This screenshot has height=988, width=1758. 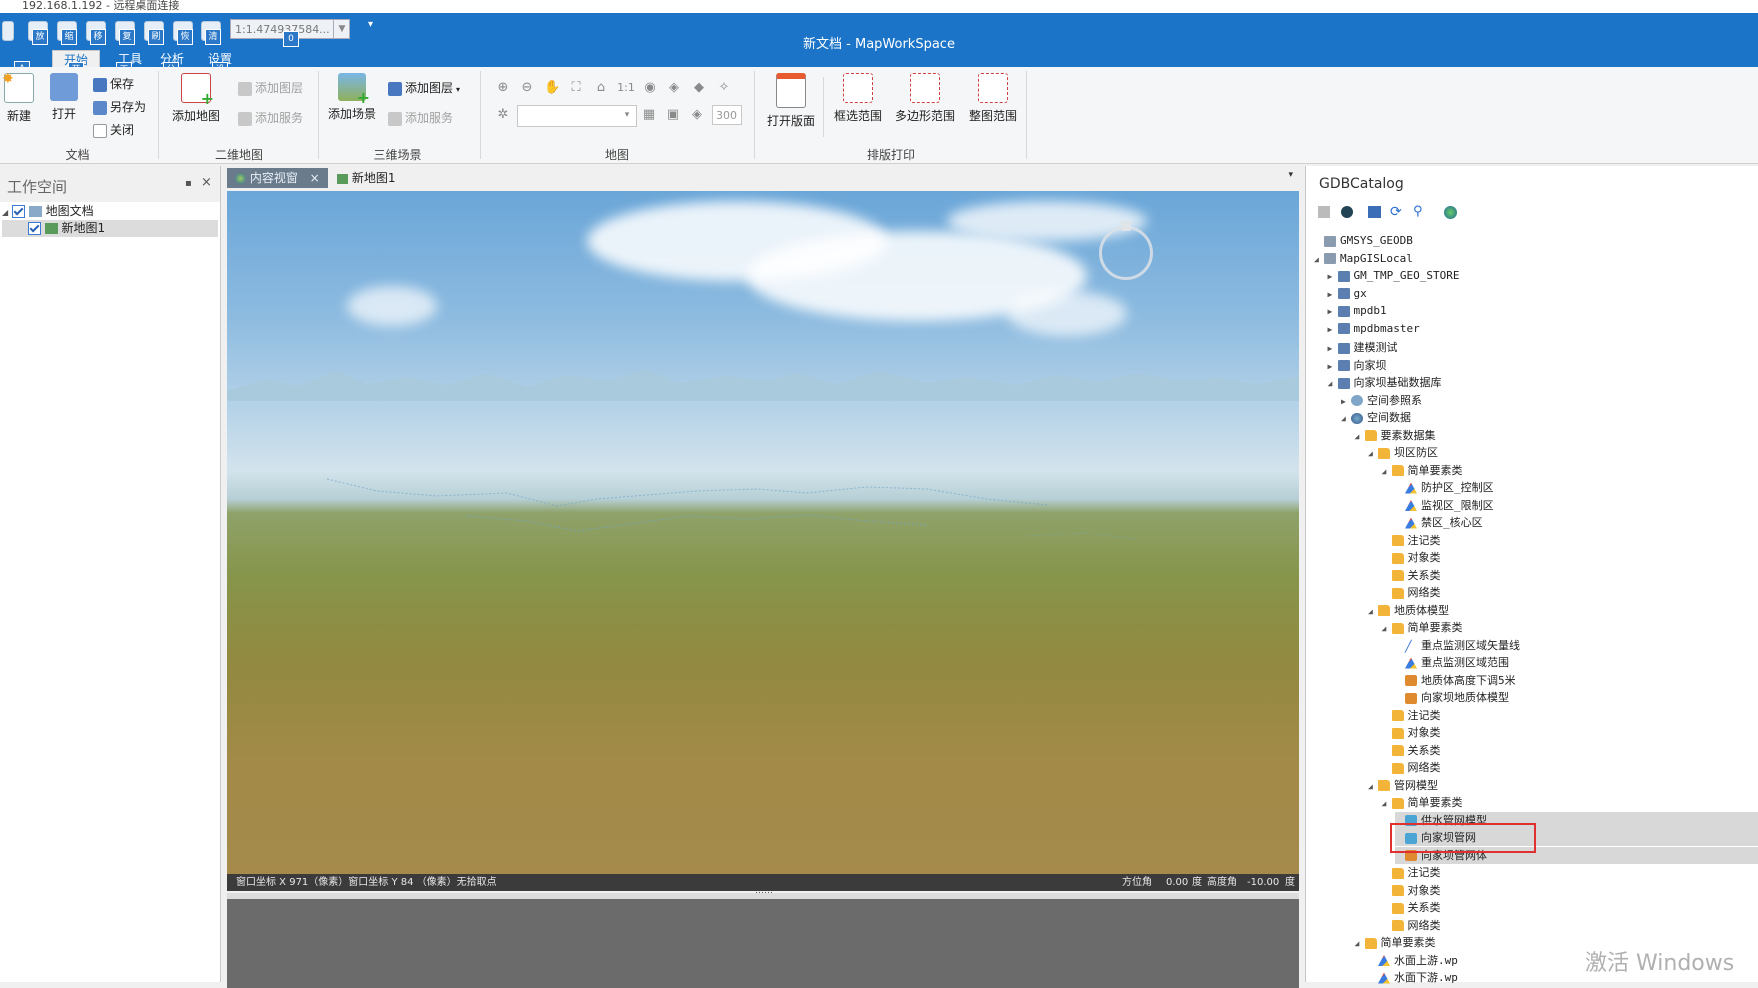 I want to click on catalog-tree-item: ◢ 地质体模型, so click(x=1408, y=610).